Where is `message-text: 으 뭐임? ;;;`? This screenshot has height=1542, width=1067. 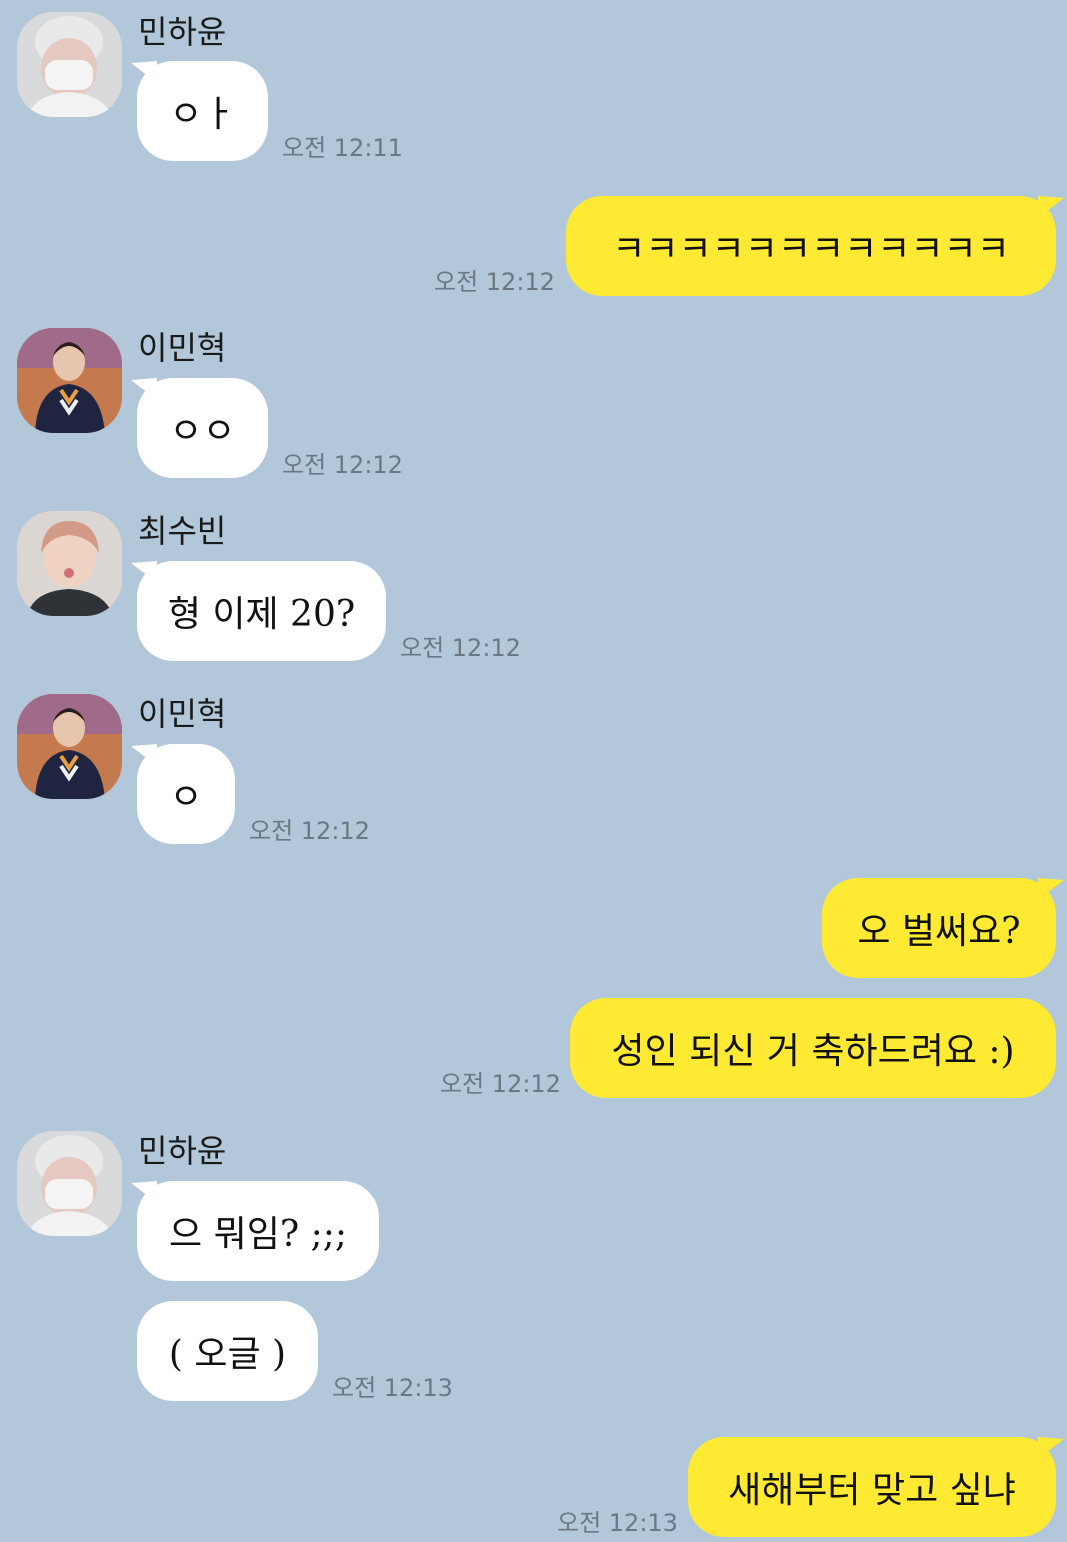 message-text: 으 뭐임? ;;; is located at coordinates (258, 1234).